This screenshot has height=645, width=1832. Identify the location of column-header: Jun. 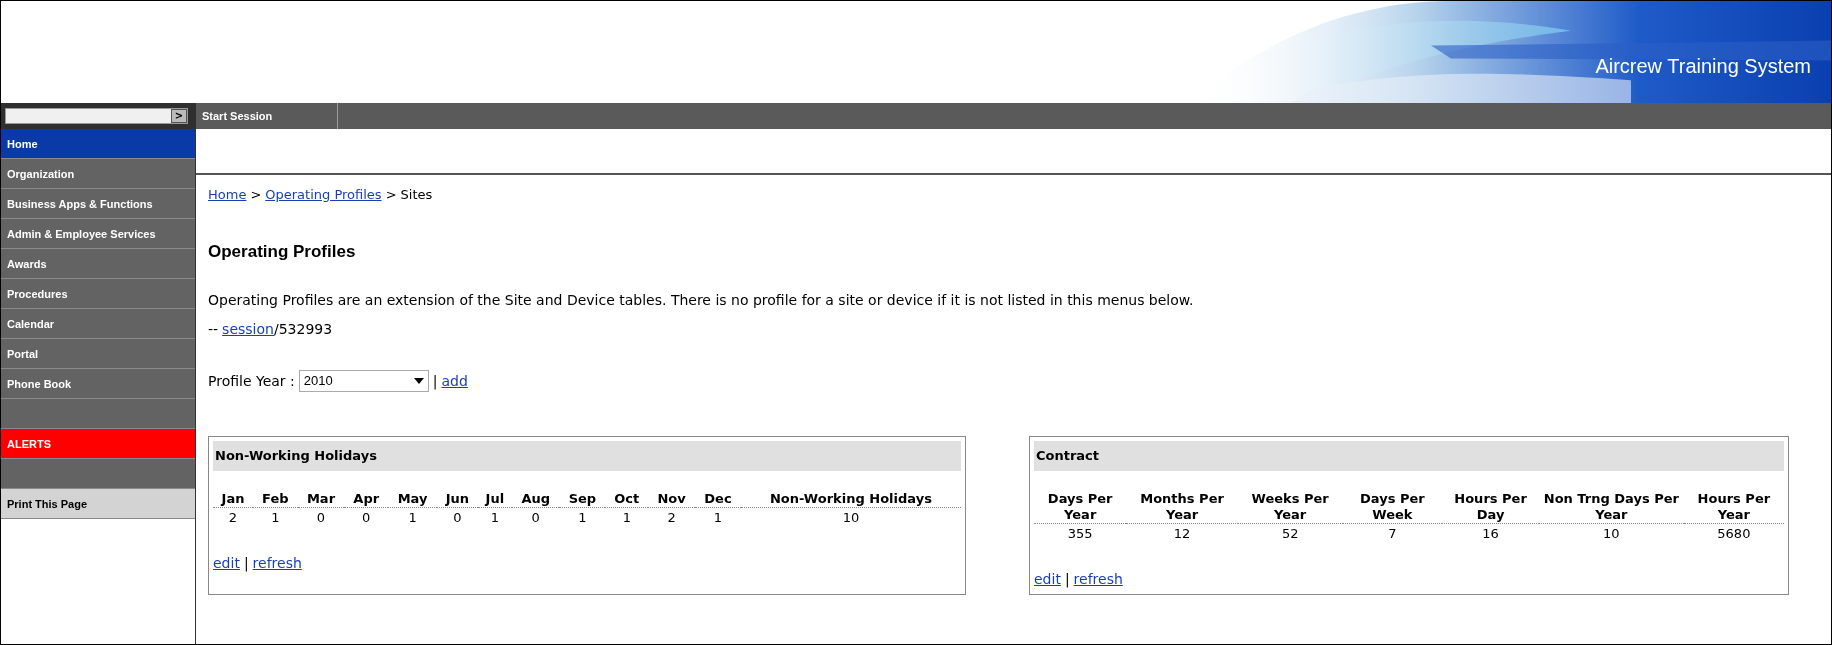
(457, 498).